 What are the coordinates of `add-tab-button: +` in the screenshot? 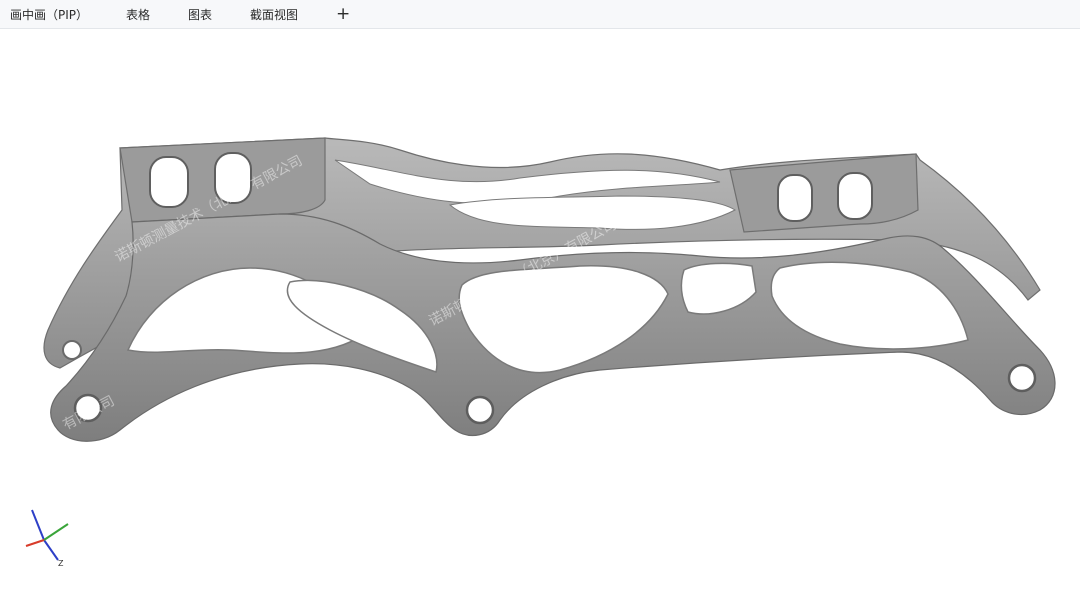 It's located at (343, 14).